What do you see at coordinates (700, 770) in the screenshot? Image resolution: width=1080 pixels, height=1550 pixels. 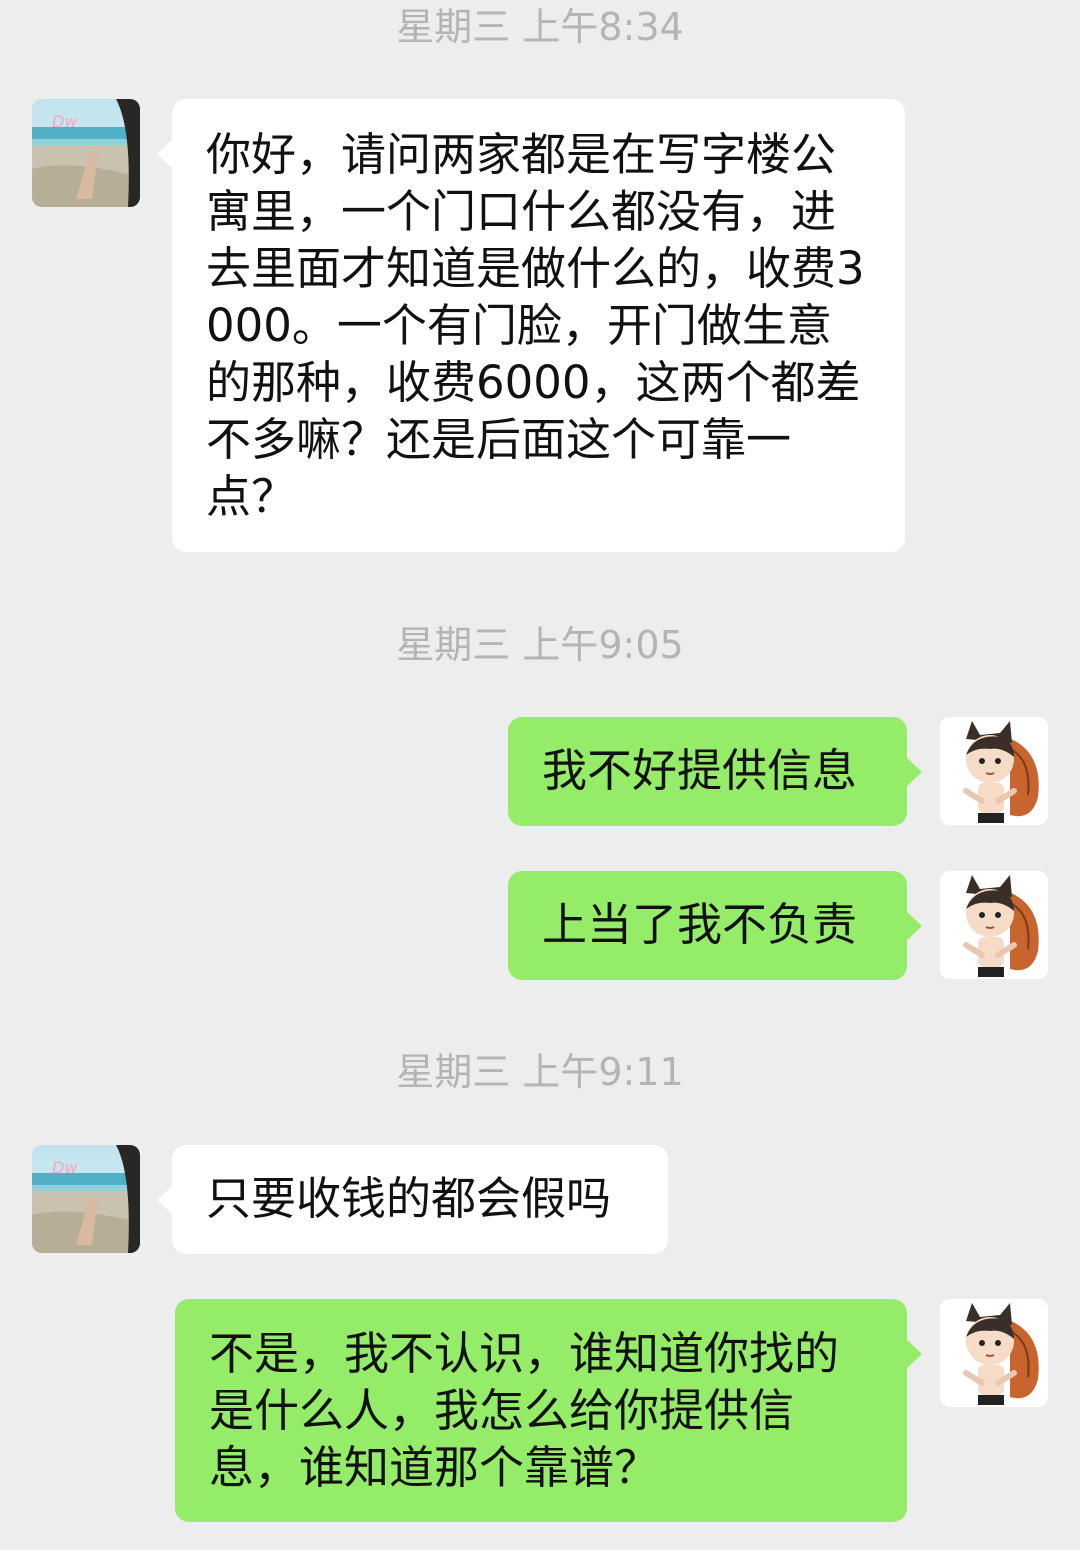 I see `message-text: 我不好提供信息` at bounding box center [700, 770].